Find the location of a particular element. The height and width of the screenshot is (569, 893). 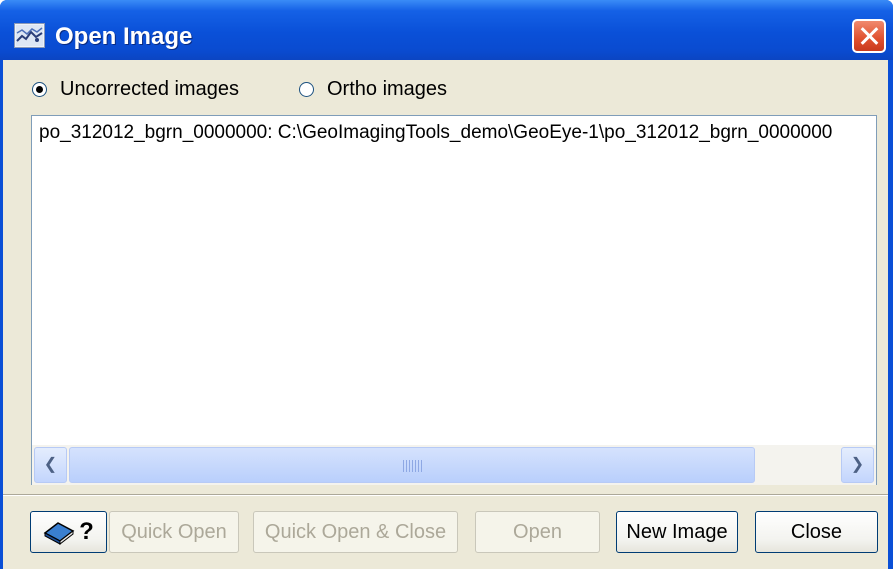

radio-button-checked is located at coordinates (39, 89).